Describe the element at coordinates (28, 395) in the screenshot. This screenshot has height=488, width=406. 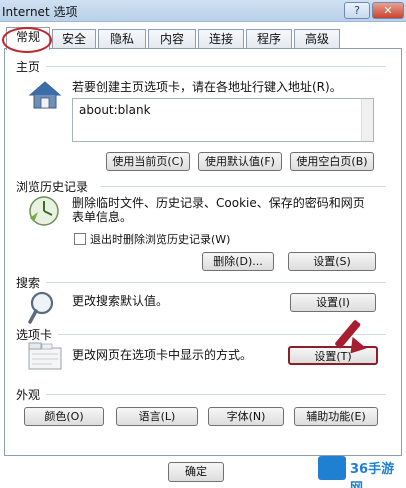
I see `appearance-section-label: 外观` at that location.